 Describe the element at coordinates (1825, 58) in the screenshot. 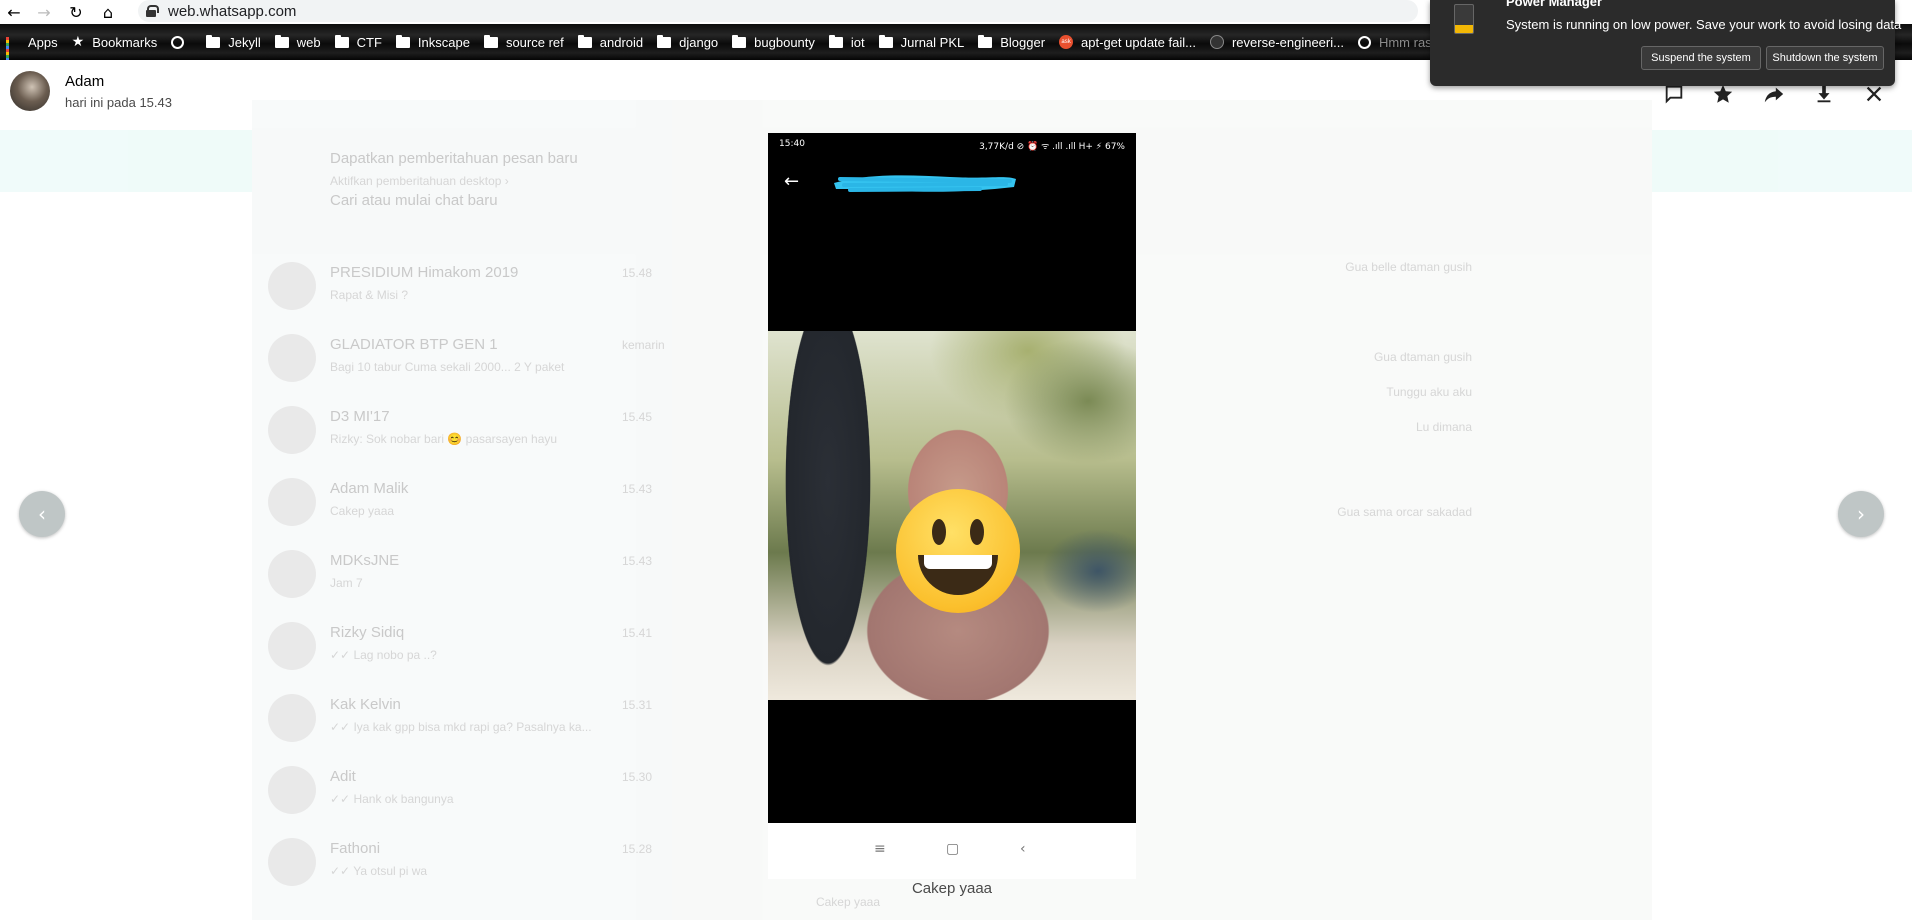

I see `shutdown-button: Shutdown the system` at that location.